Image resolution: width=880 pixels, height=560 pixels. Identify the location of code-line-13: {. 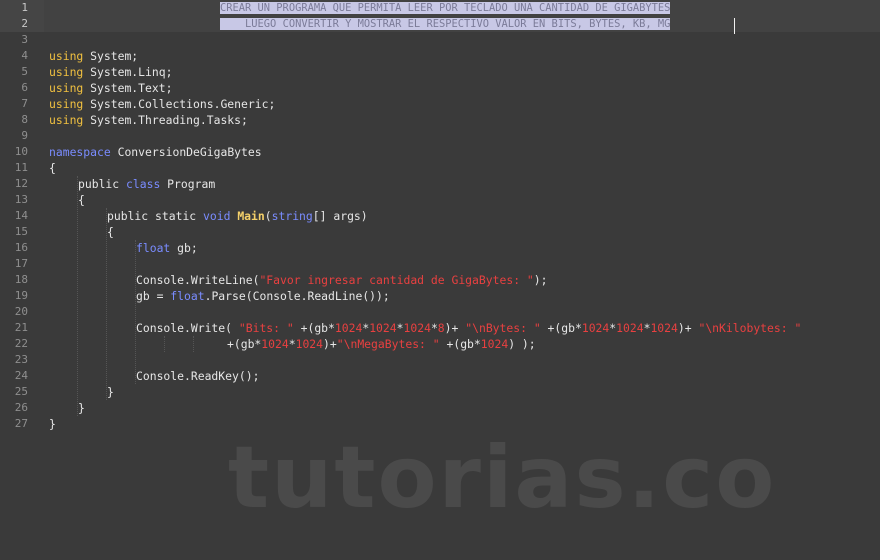
(81, 200).